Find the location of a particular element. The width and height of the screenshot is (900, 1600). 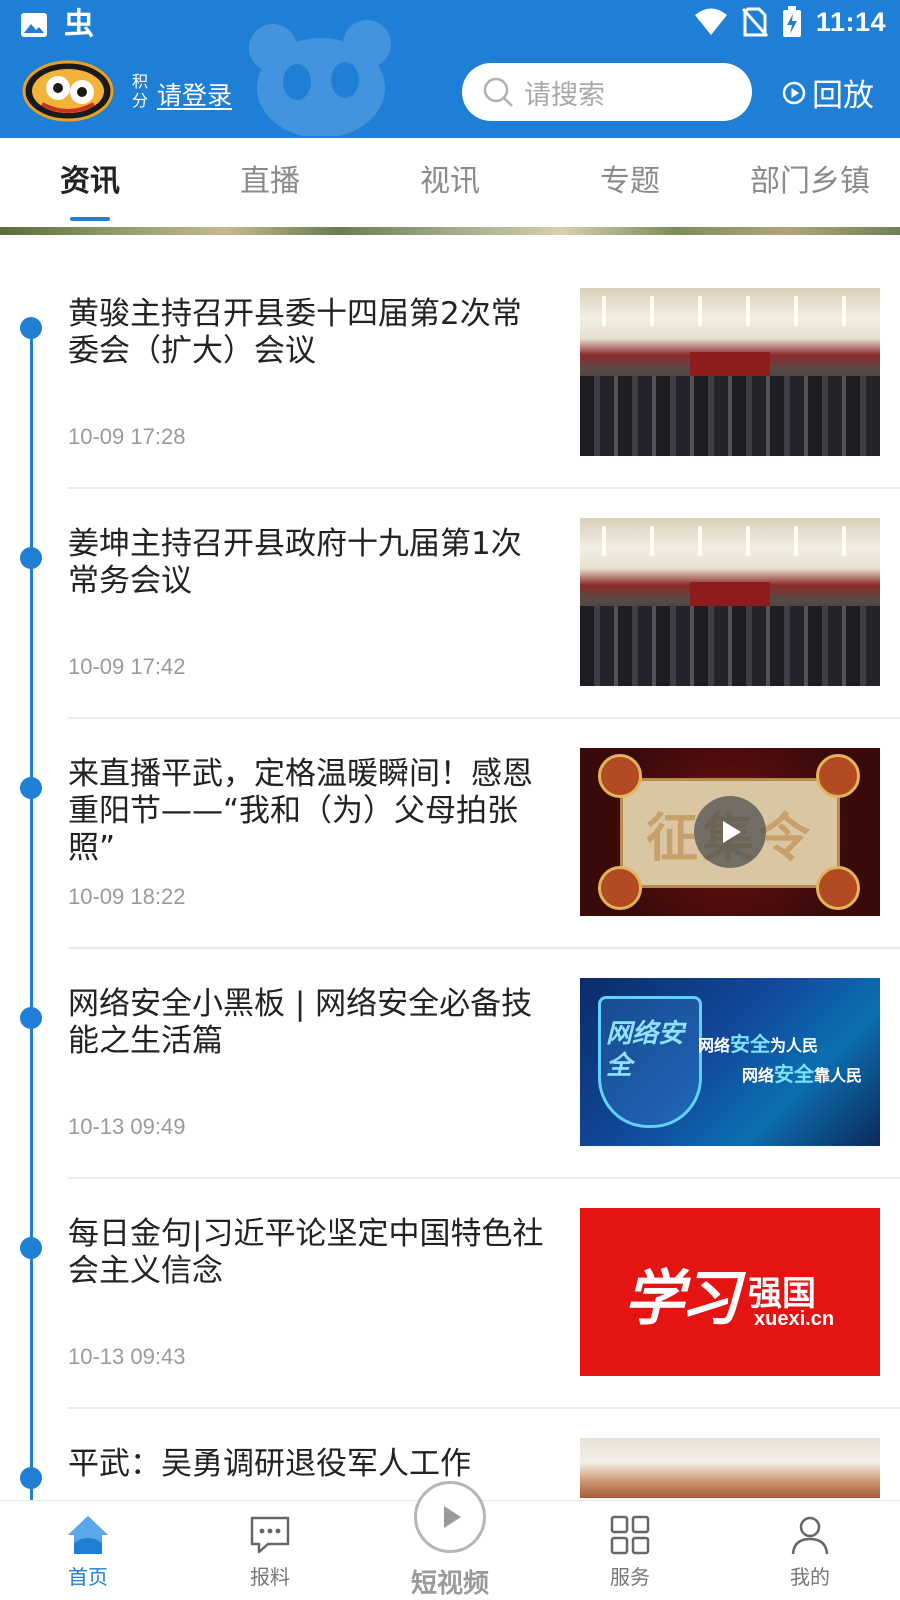

no-sim-icon is located at coordinates (754, 22).